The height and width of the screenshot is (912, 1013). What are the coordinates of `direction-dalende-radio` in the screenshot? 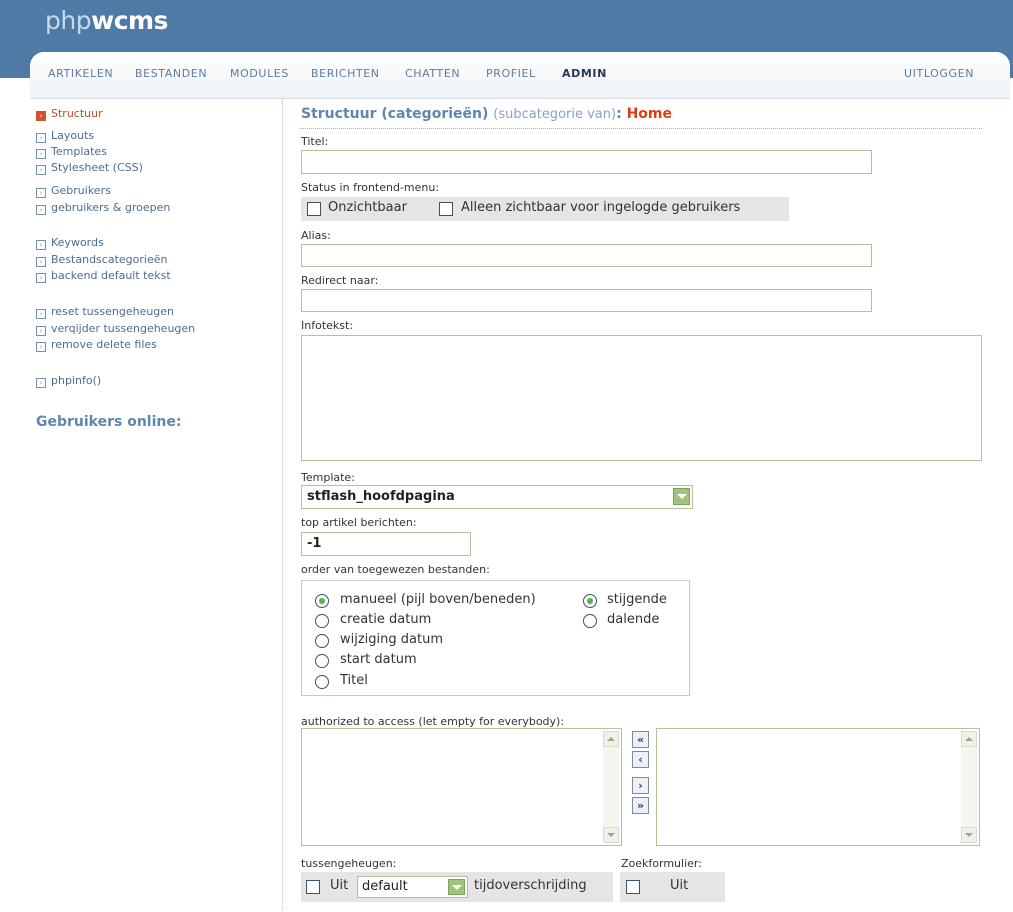 It's located at (590, 621).